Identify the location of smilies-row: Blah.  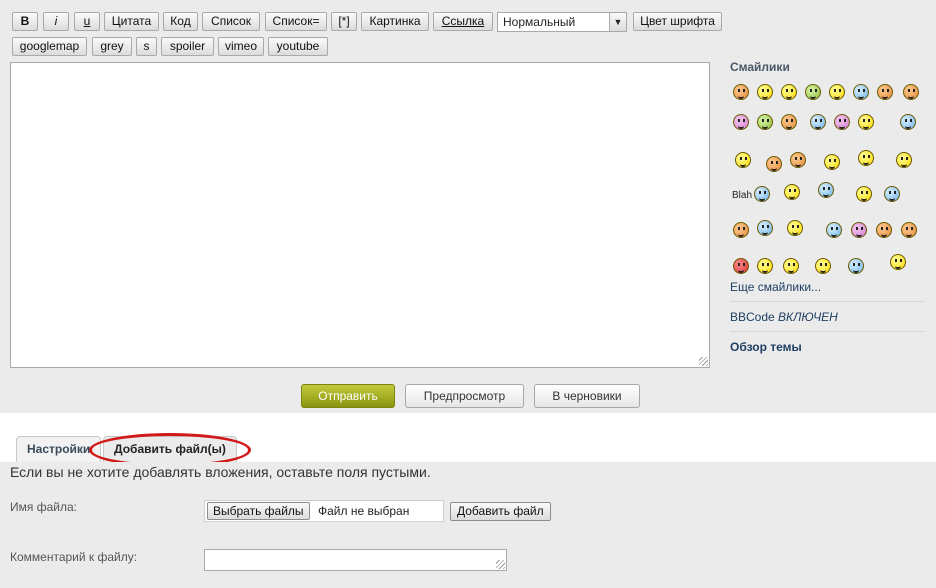
(827, 195).